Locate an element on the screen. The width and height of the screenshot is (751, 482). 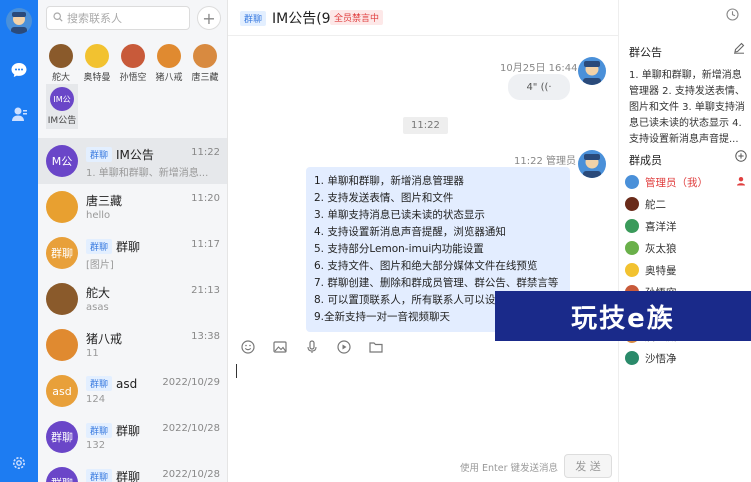
quick-contact-name: 奥特曼 is located at coordinates (97, 78).